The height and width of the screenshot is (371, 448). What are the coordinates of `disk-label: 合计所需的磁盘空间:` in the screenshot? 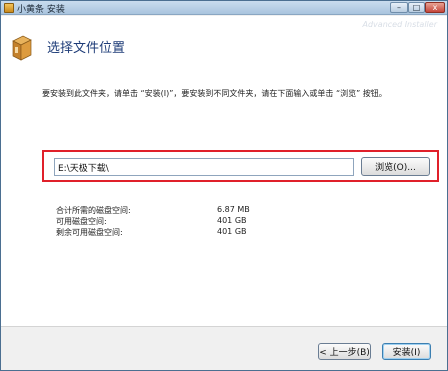 It's located at (93, 210).